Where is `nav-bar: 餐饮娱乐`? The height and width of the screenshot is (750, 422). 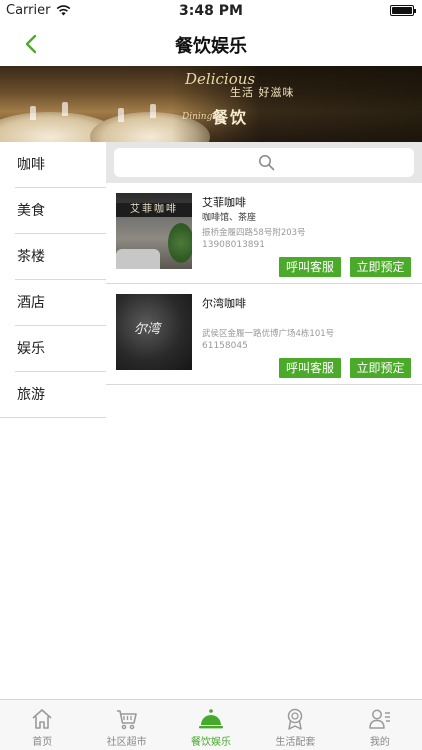
nav-bar: 餐饮娱乐 is located at coordinates (211, 44).